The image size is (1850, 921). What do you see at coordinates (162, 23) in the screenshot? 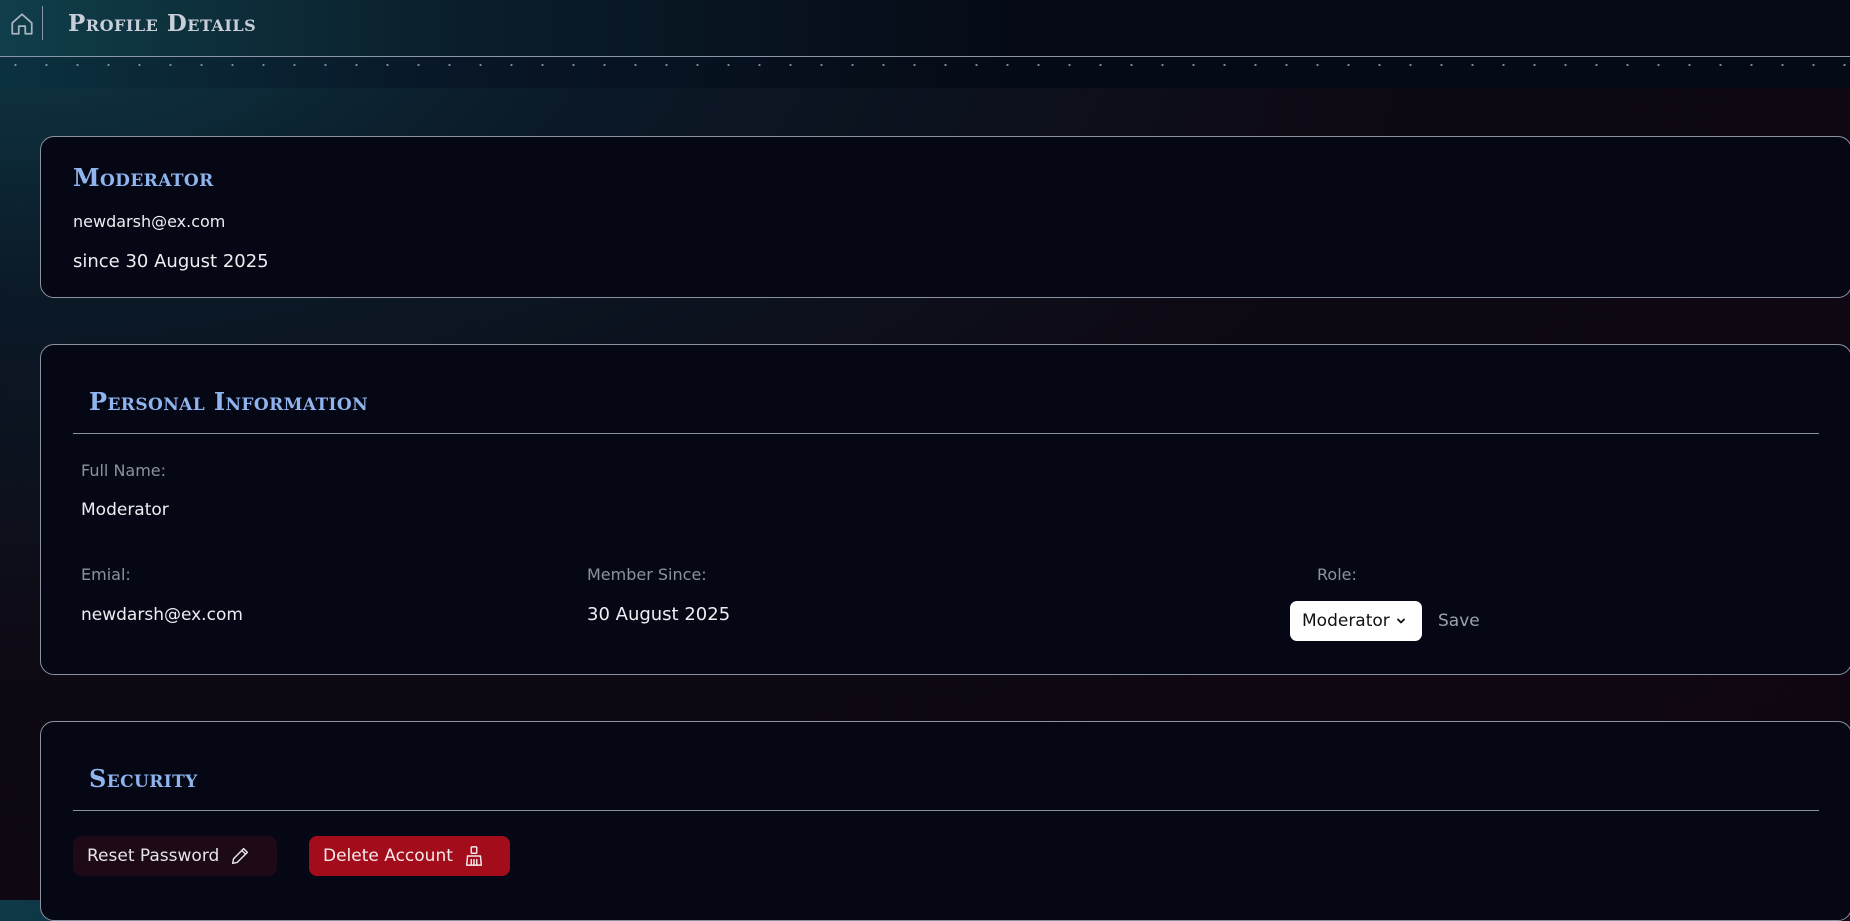
I see `page-title: Profile Details` at bounding box center [162, 23].